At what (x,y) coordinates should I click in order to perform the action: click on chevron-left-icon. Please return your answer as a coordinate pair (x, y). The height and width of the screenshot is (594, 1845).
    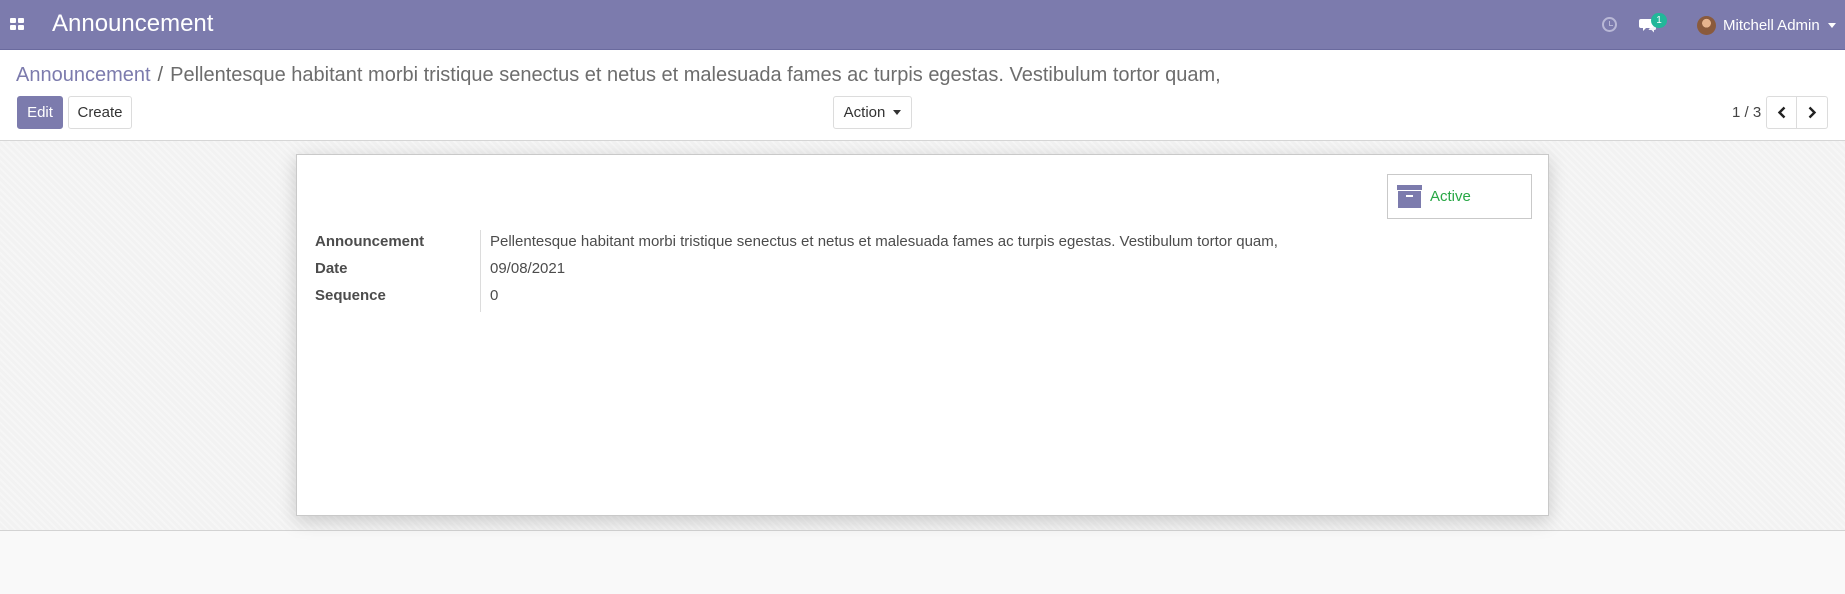
    Looking at the image, I should click on (1781, 112).